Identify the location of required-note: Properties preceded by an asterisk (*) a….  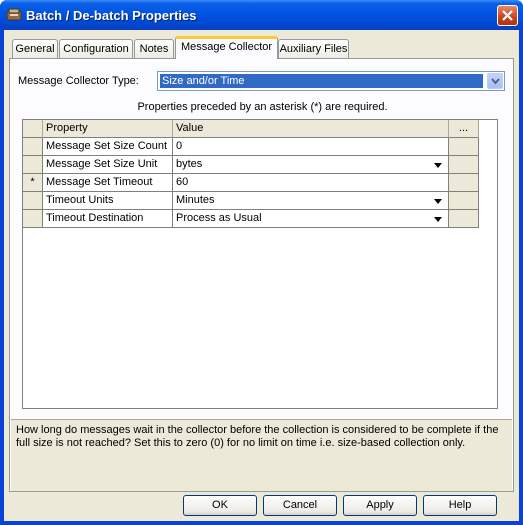
(262, 107).